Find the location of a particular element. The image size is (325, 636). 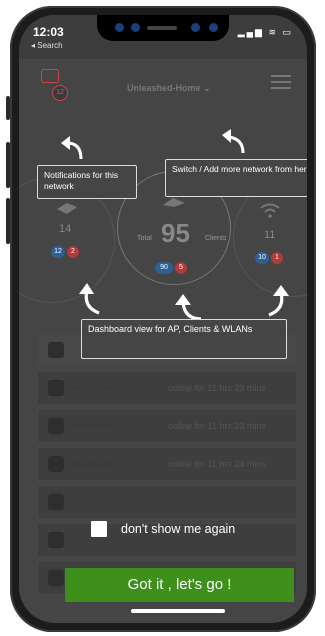

network-title: Unleashed-Home is located at coordinates (164, 88).